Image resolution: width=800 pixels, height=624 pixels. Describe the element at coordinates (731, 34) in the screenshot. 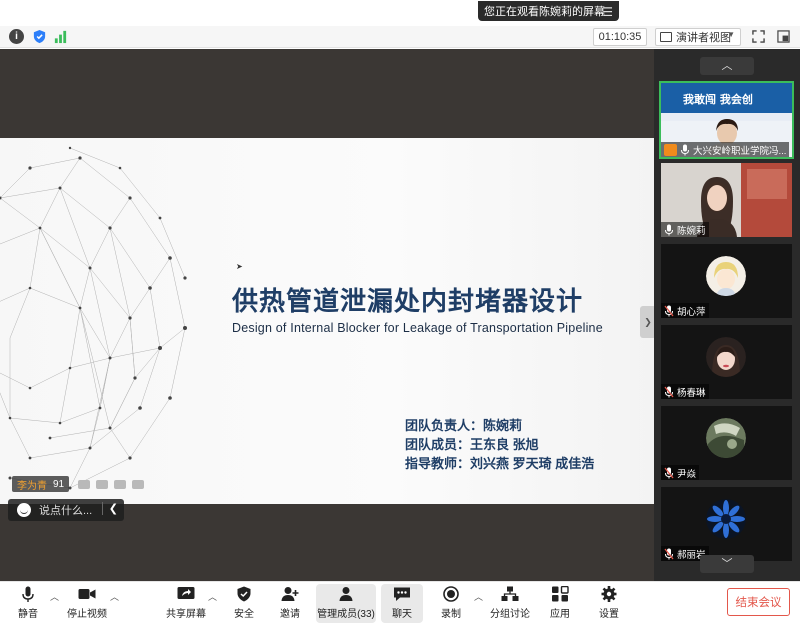

I see `chevron-down-icon: ▼` at that location.